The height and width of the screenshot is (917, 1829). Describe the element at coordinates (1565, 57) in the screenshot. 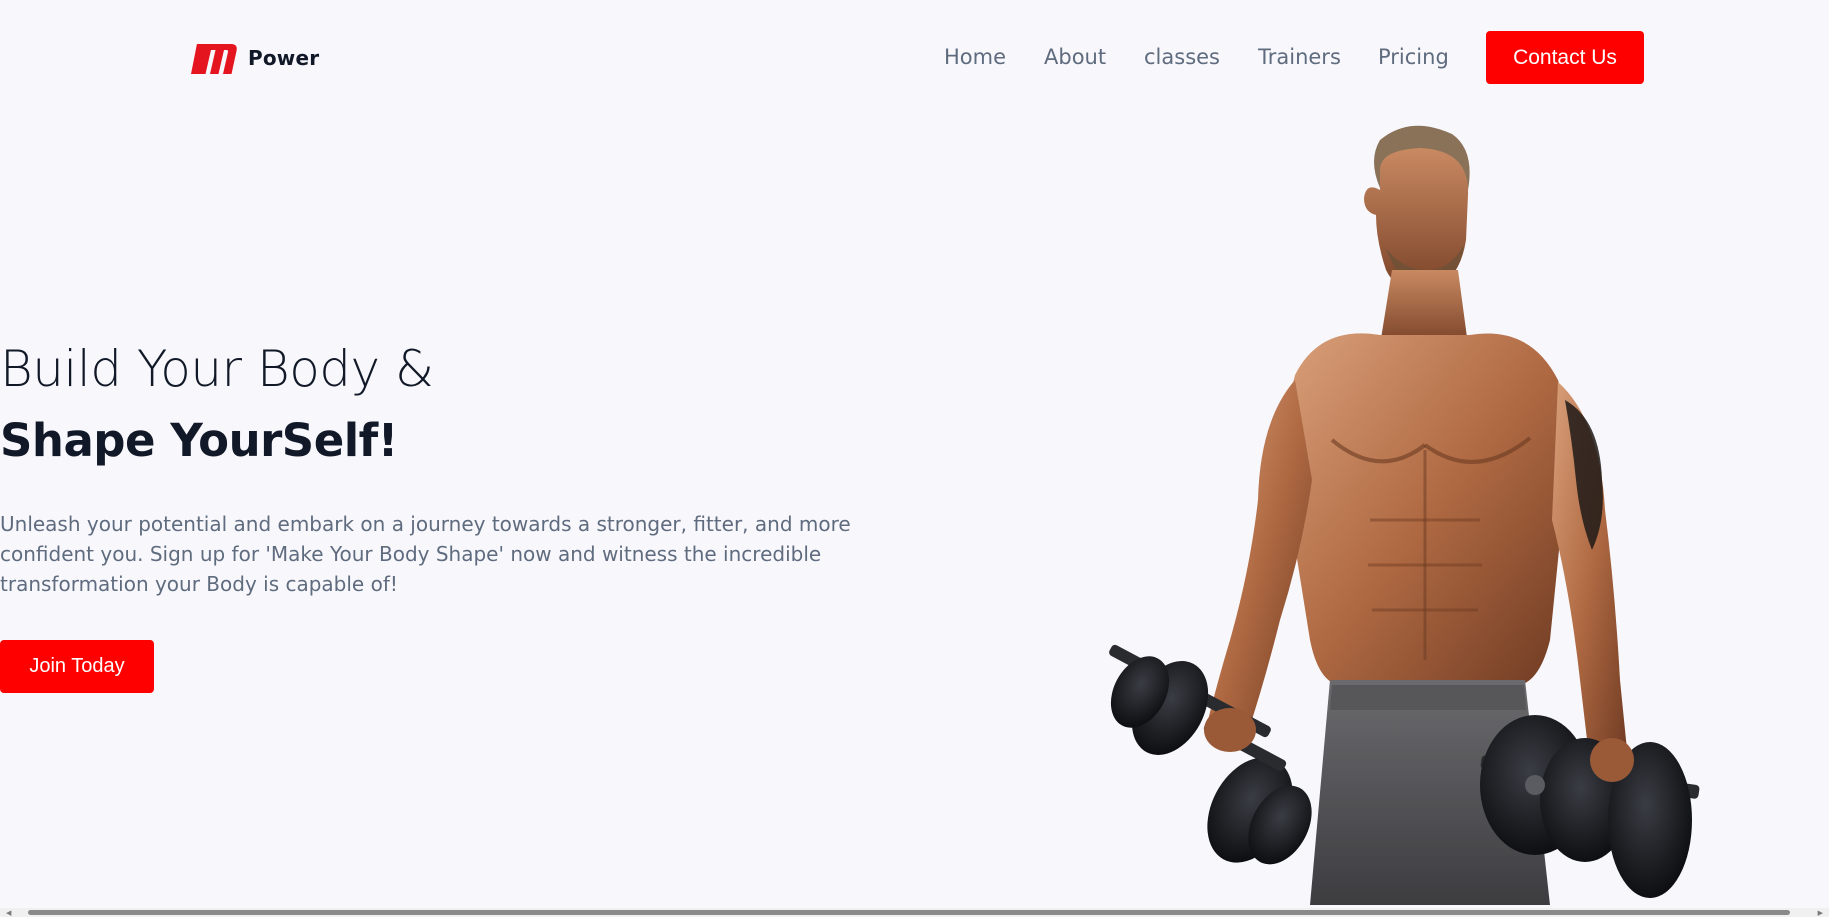

I see `contact-us-button: Contact Us` at that location.